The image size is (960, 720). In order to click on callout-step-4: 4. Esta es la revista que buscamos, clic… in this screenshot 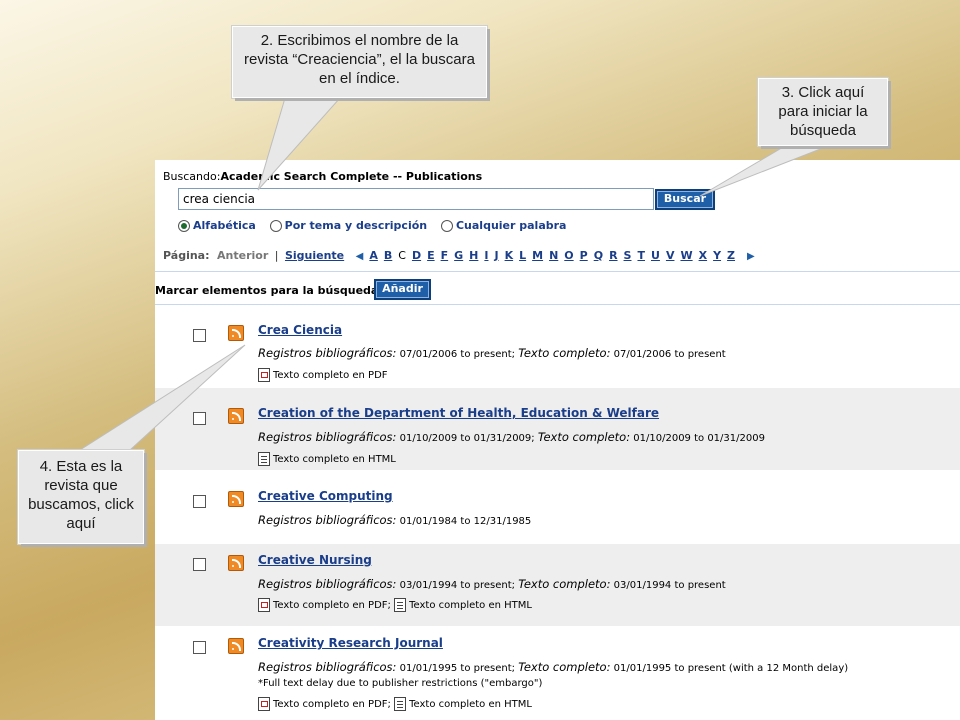, I will do `click(81, 497)`.